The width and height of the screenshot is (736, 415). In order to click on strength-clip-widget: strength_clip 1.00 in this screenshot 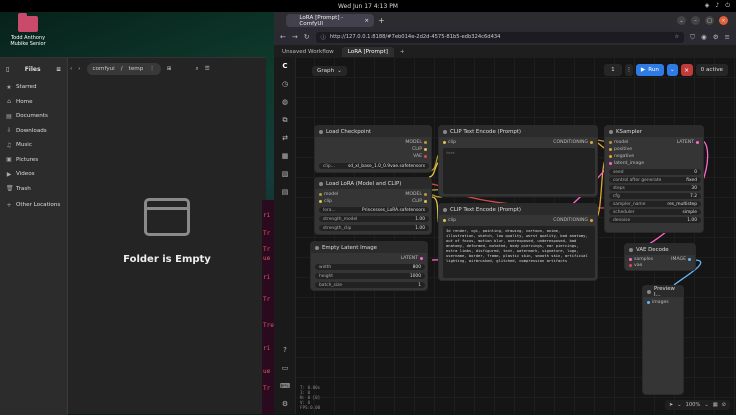, I will do `click(374, 228)`.